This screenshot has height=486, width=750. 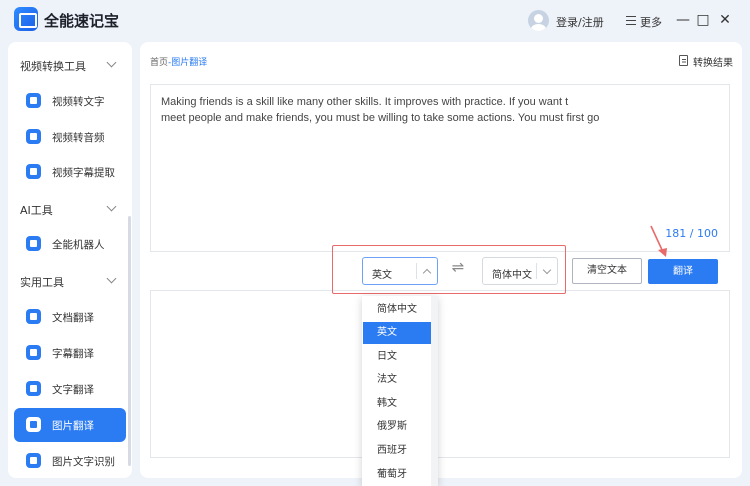 What do you see at coordinates (538, 20) in the screenshot?
I see `user-avatar-icon` at bounding box center [538, 20].